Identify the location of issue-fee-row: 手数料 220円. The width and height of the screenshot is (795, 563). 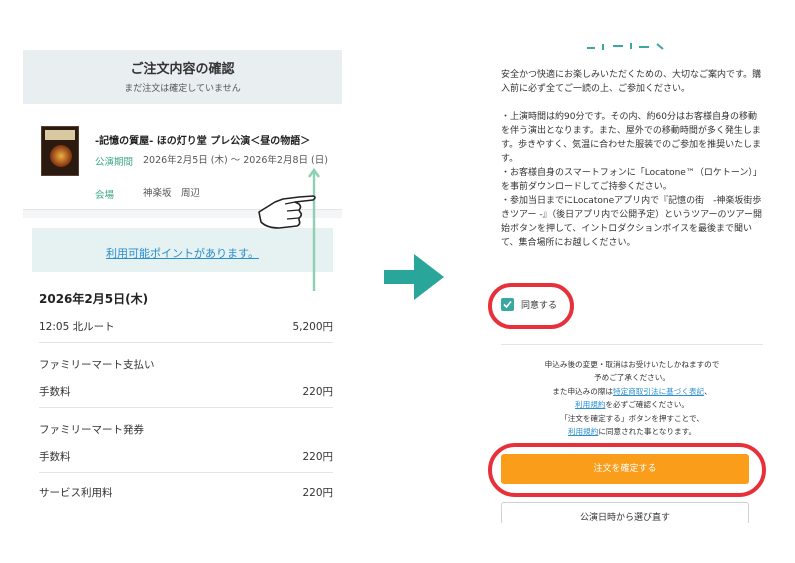
(186, 455).